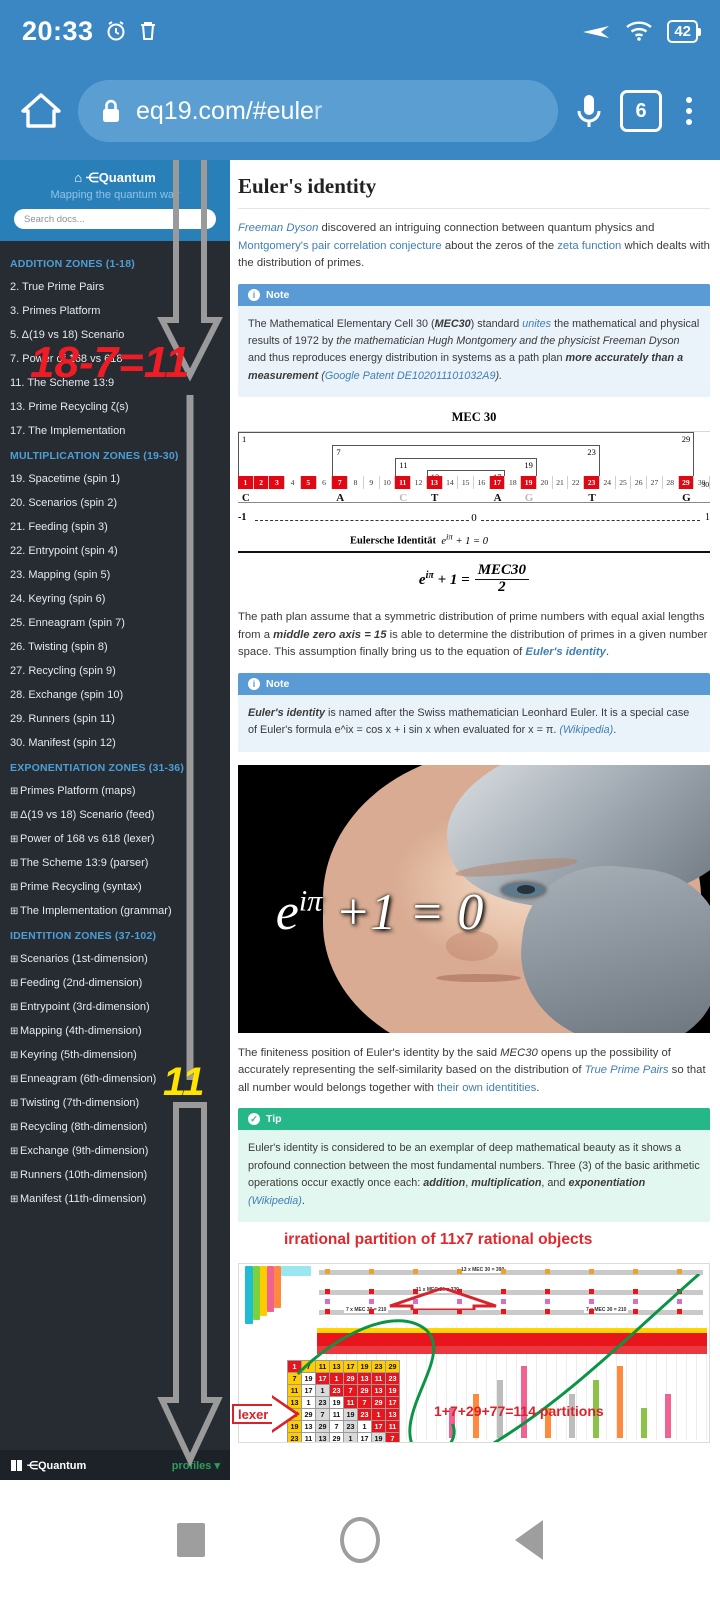 This screenshot has width=720, height=1600. I want to click on home-icon, so click(41, 111).